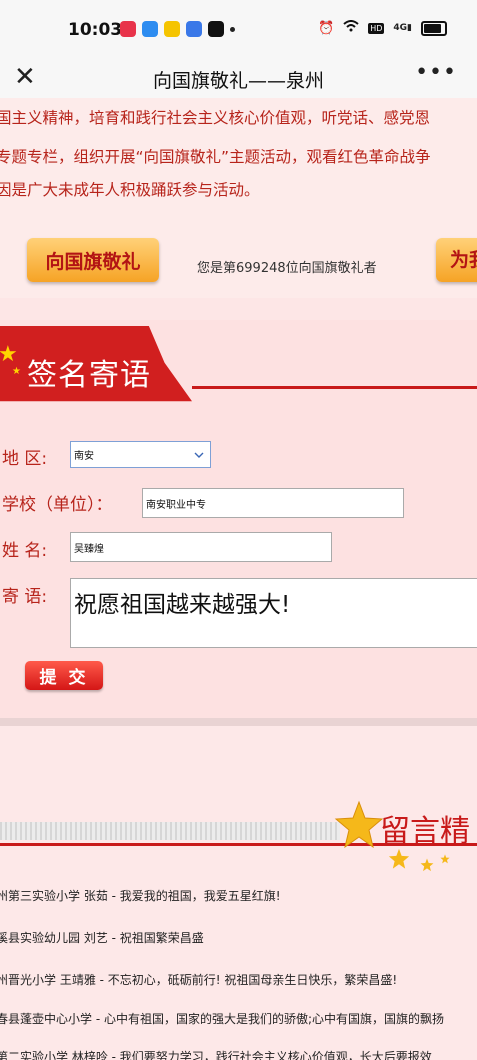  What do you see at coordinates (436, 72) in the screenshot?
I see `more-options-icon: •••` at bounding box center [436, 72].